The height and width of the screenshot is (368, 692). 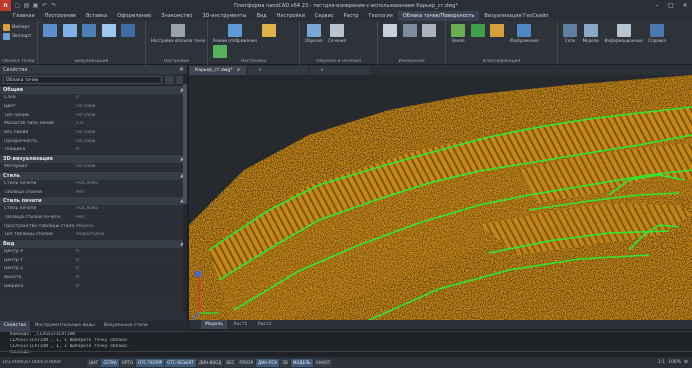 I want to click on layout-tab: Лист2, so click(x=264, y=324).